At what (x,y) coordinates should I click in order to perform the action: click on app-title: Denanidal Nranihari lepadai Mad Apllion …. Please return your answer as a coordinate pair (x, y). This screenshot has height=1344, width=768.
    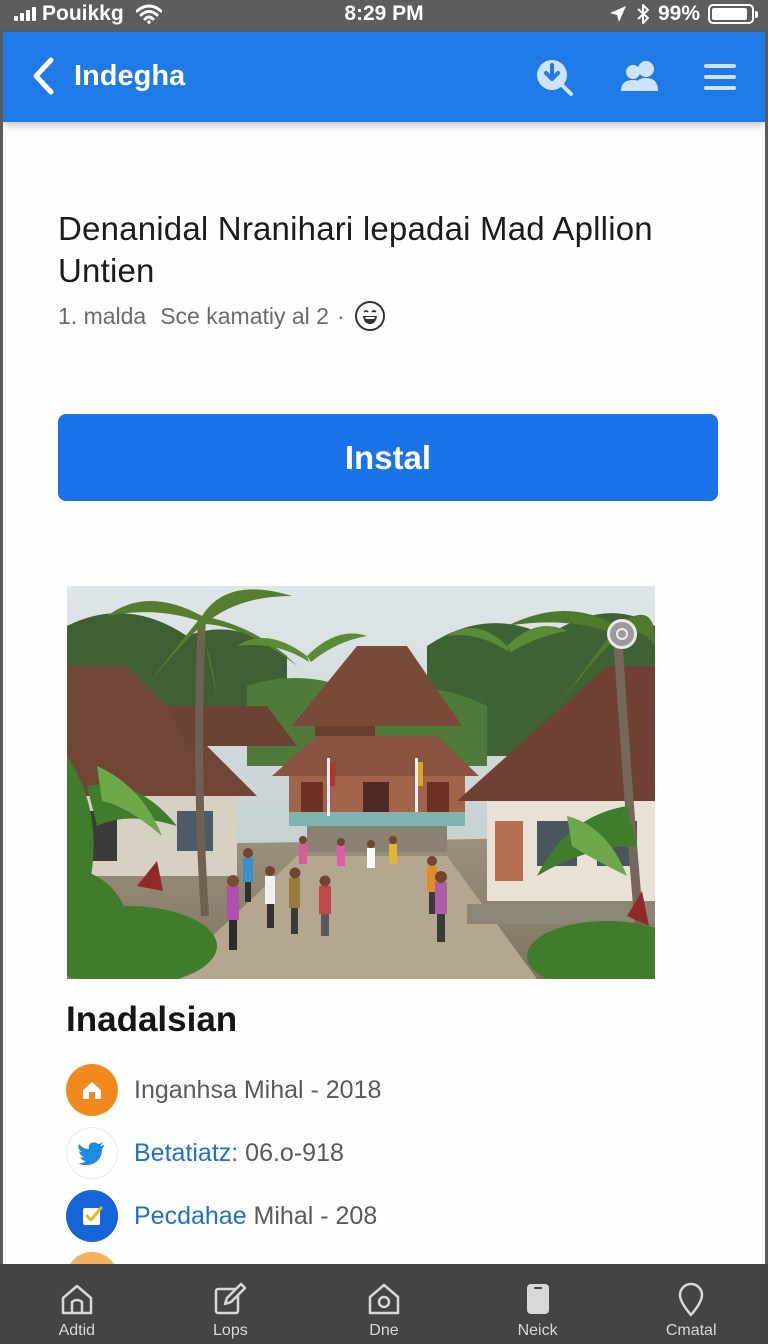
    Looking at the image, I should click on (355, 249).